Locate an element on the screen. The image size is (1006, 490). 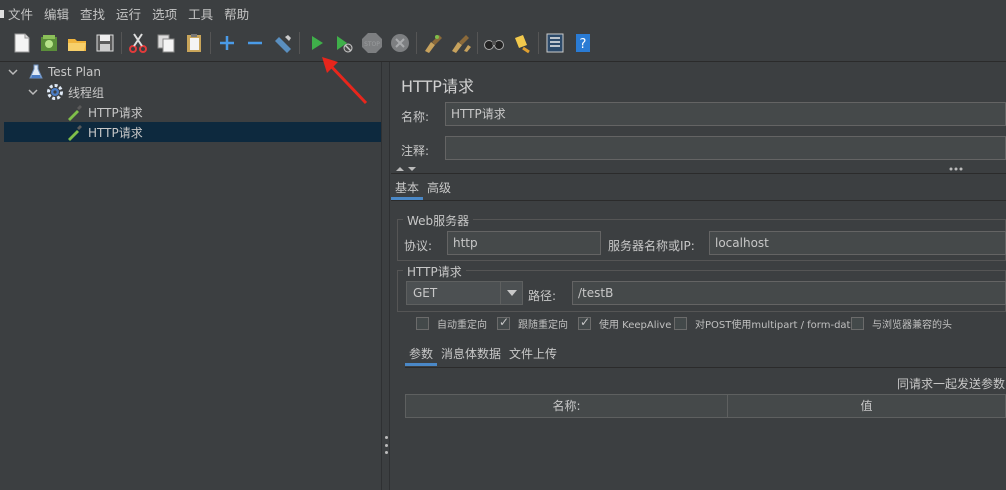
parameters-table-header: 名称: 值 is located at coordinates (705, 406).